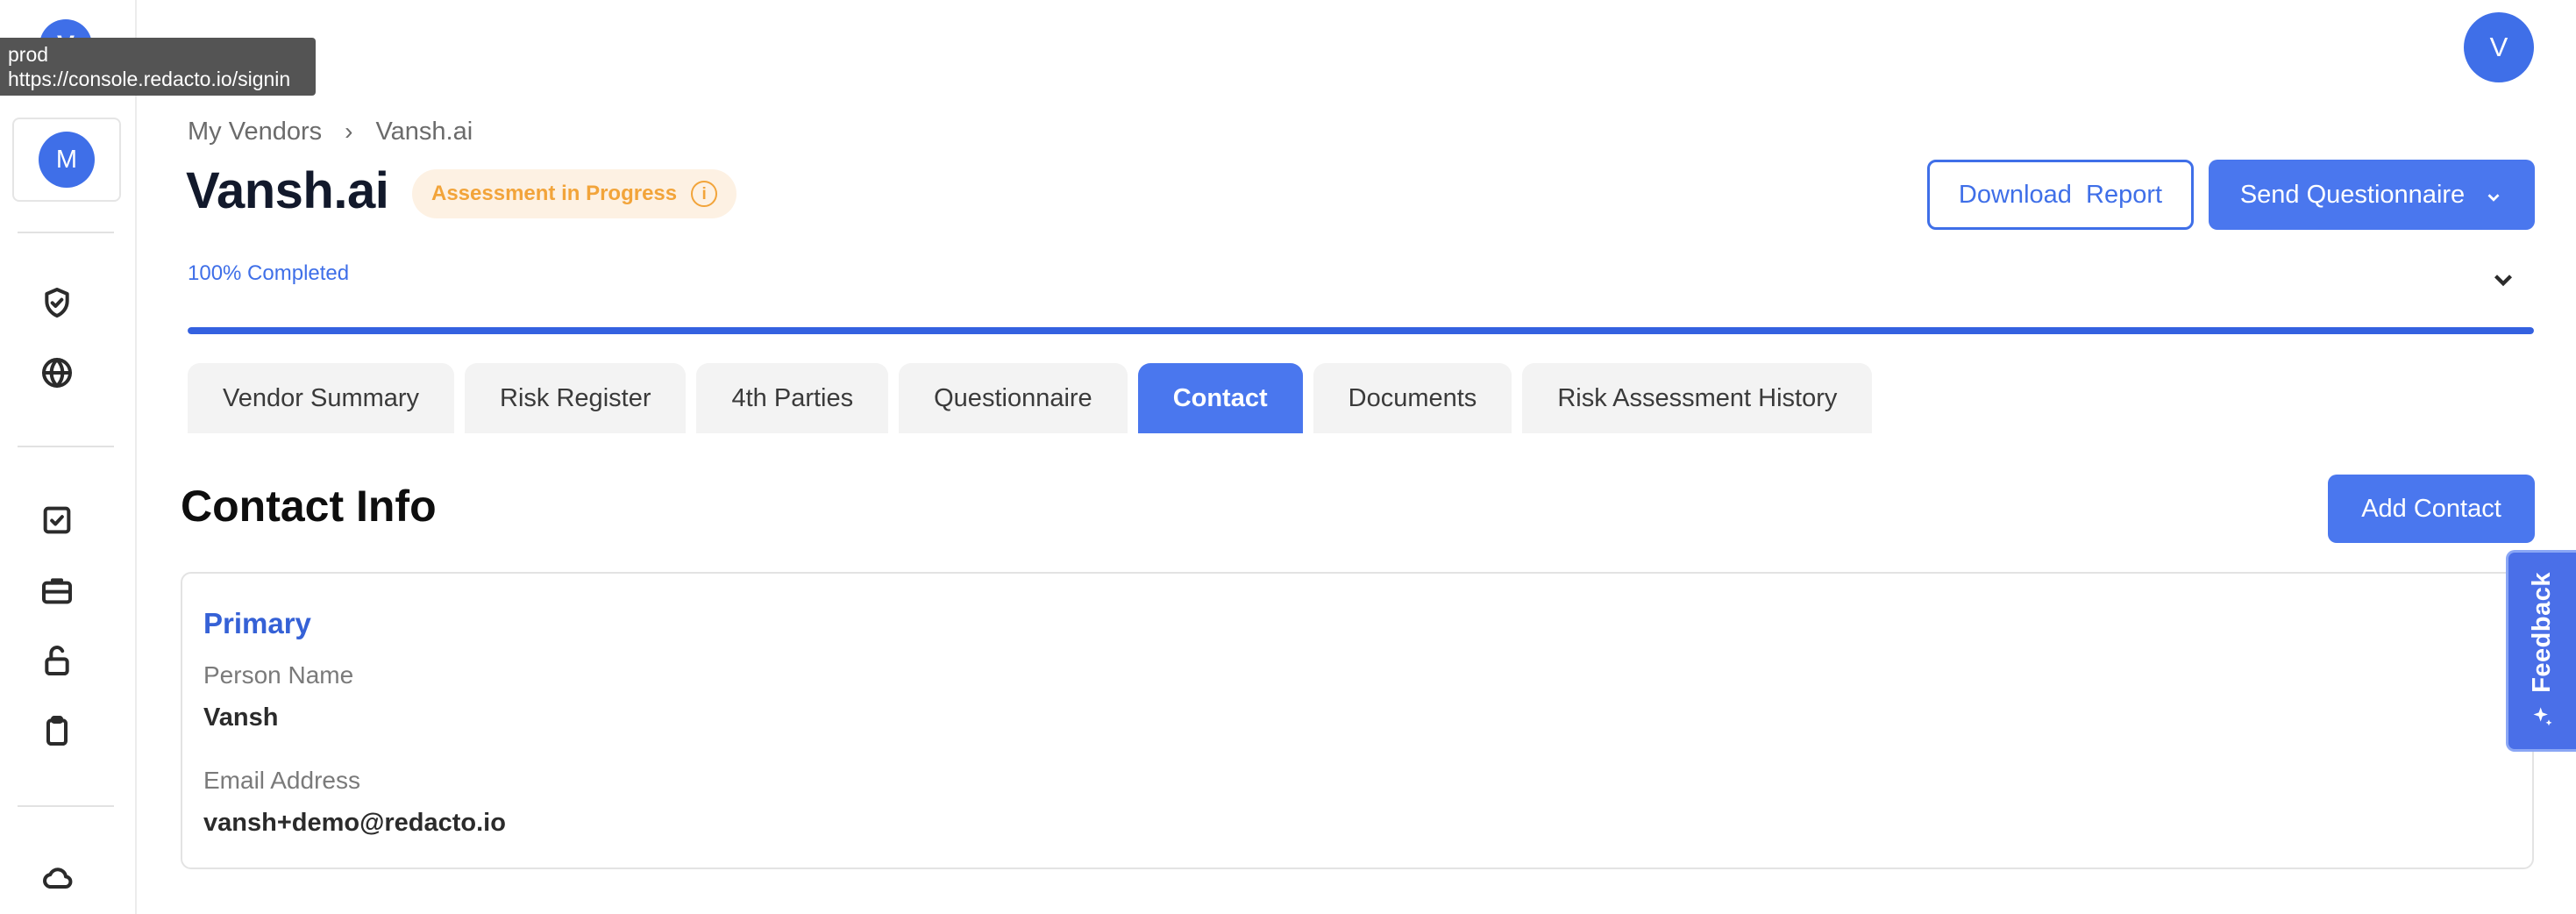  I want to click on tooltip-url: https://console.redacto.io/signin, so click(149, 79).